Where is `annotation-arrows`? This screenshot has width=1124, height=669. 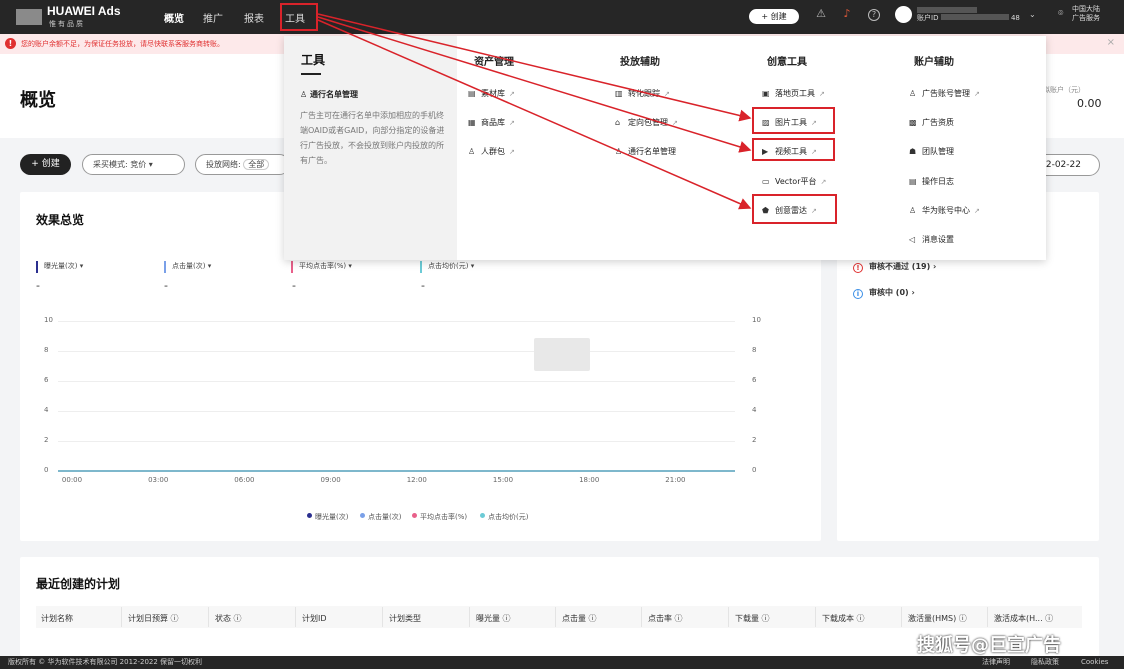 annotation-arrows is located at coordinates (534, 111).